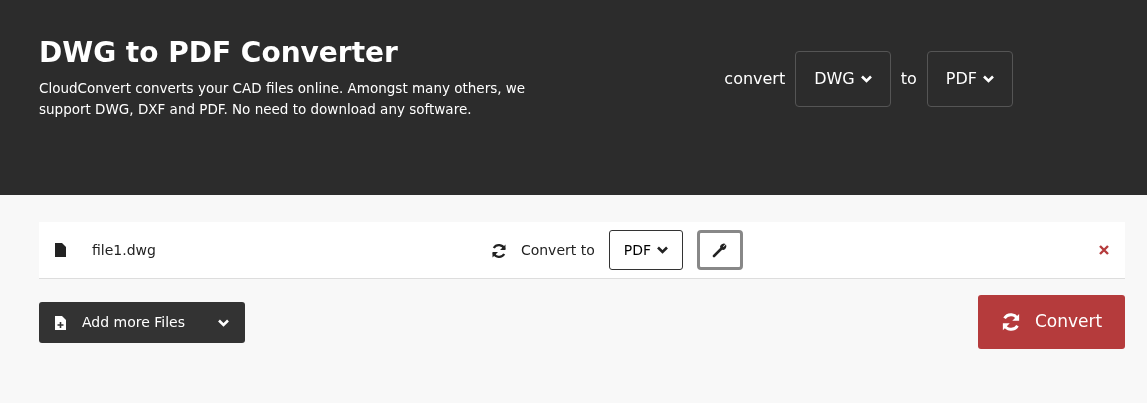 The width and height of the screenshot is (1147, 403). What do you see at coordinates (1104, 250) in the screenshot?
I see `close-icon` at bounding box center [1104, 250].